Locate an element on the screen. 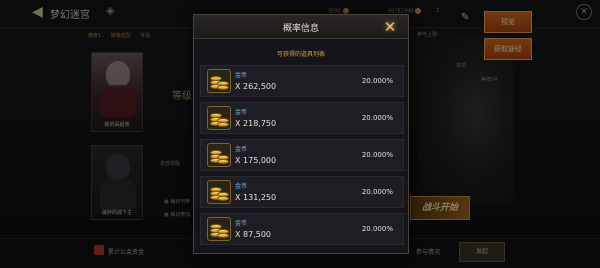  item-quantity: X 175,000 is located at coordinates (256, 160).